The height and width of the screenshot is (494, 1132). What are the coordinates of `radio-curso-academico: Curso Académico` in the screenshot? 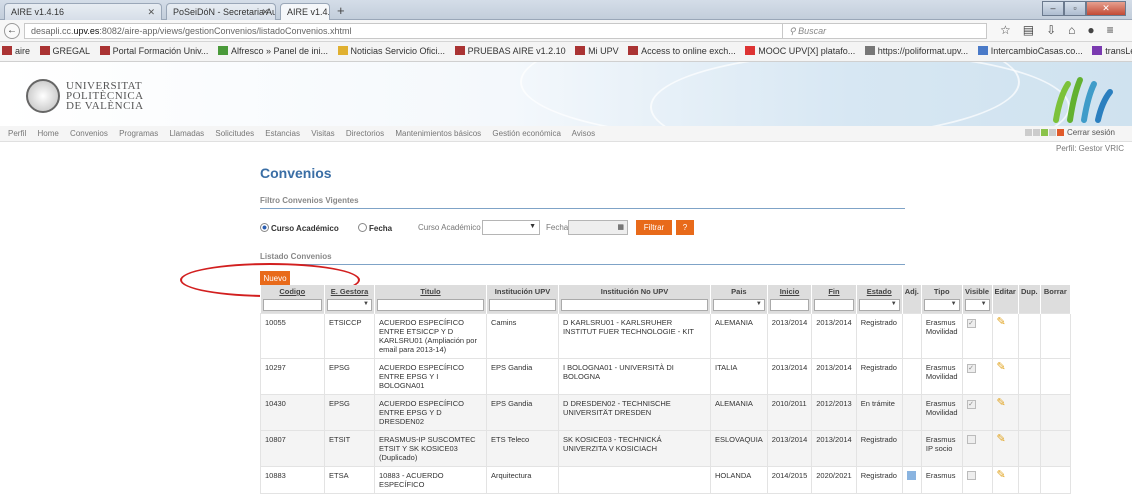 It's located at (299, 228).